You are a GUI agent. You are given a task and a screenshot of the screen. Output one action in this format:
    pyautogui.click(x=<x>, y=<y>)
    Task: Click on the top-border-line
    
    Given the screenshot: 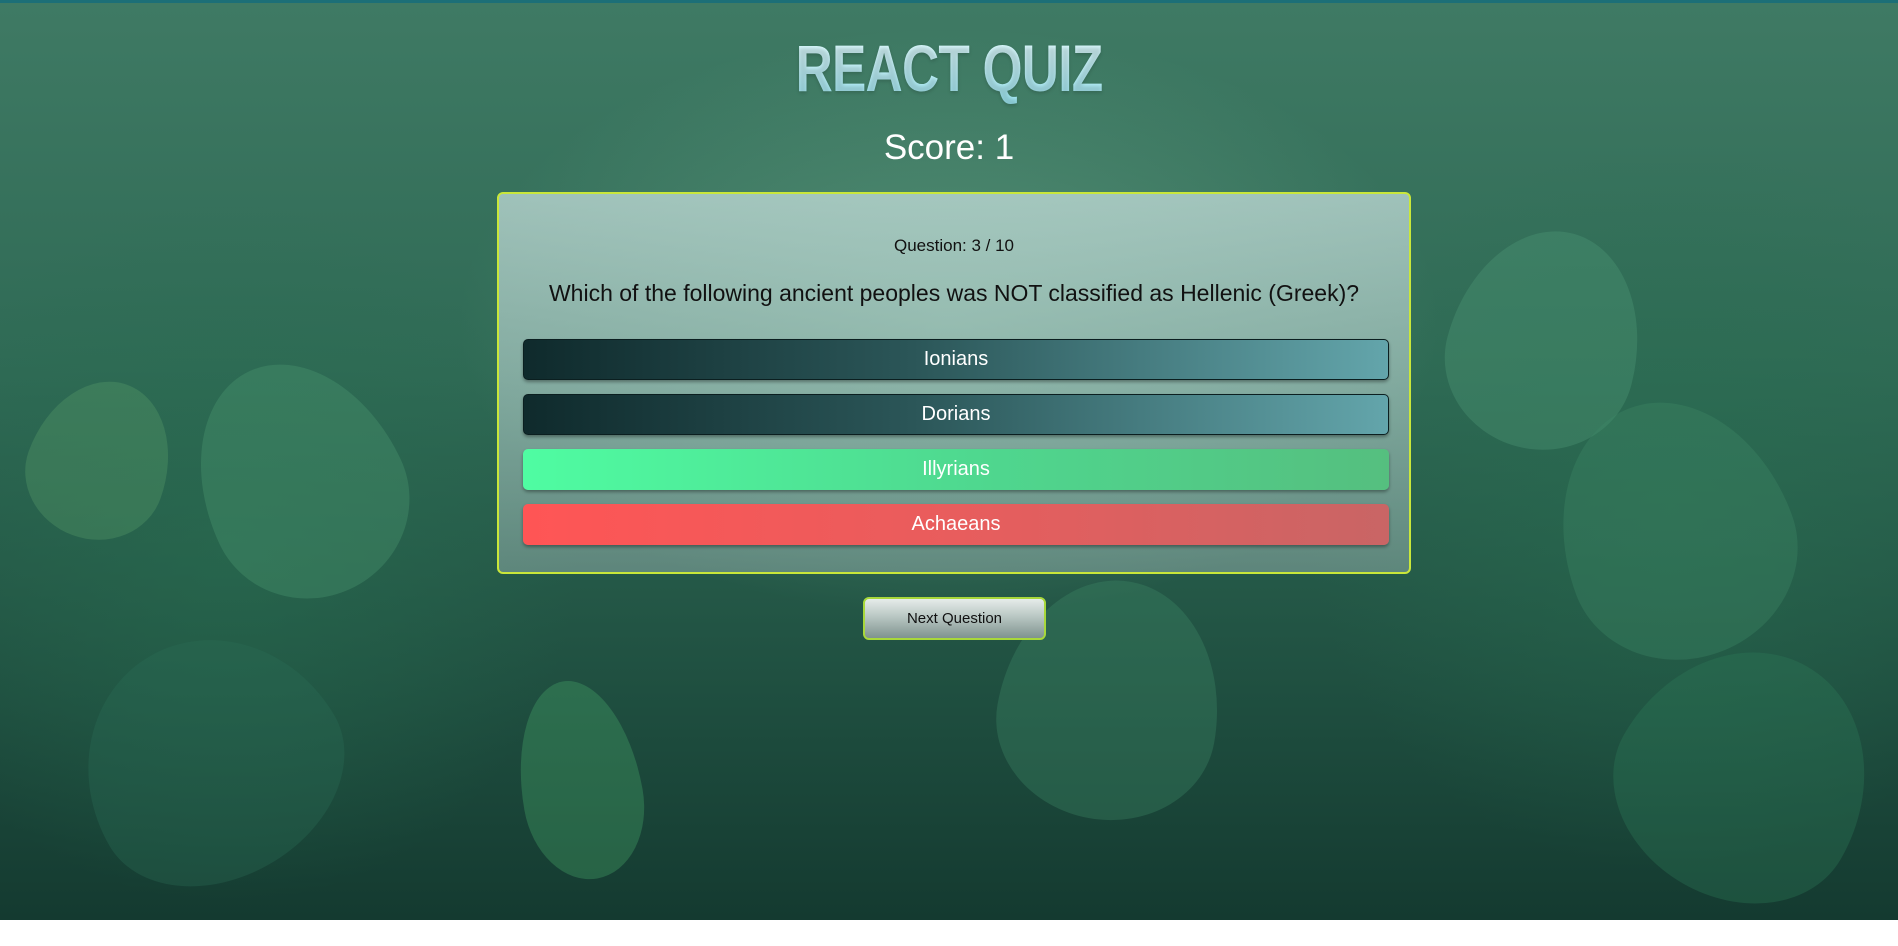 What is the action you would take?
    pyautogui.click(x=949, y=1)
    